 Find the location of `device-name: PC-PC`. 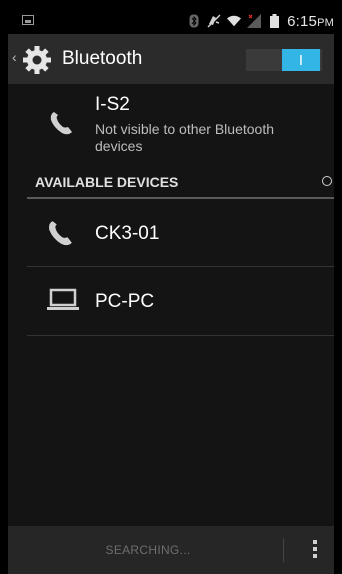

device-name: PC-PC is located at coordinates (125, 301).